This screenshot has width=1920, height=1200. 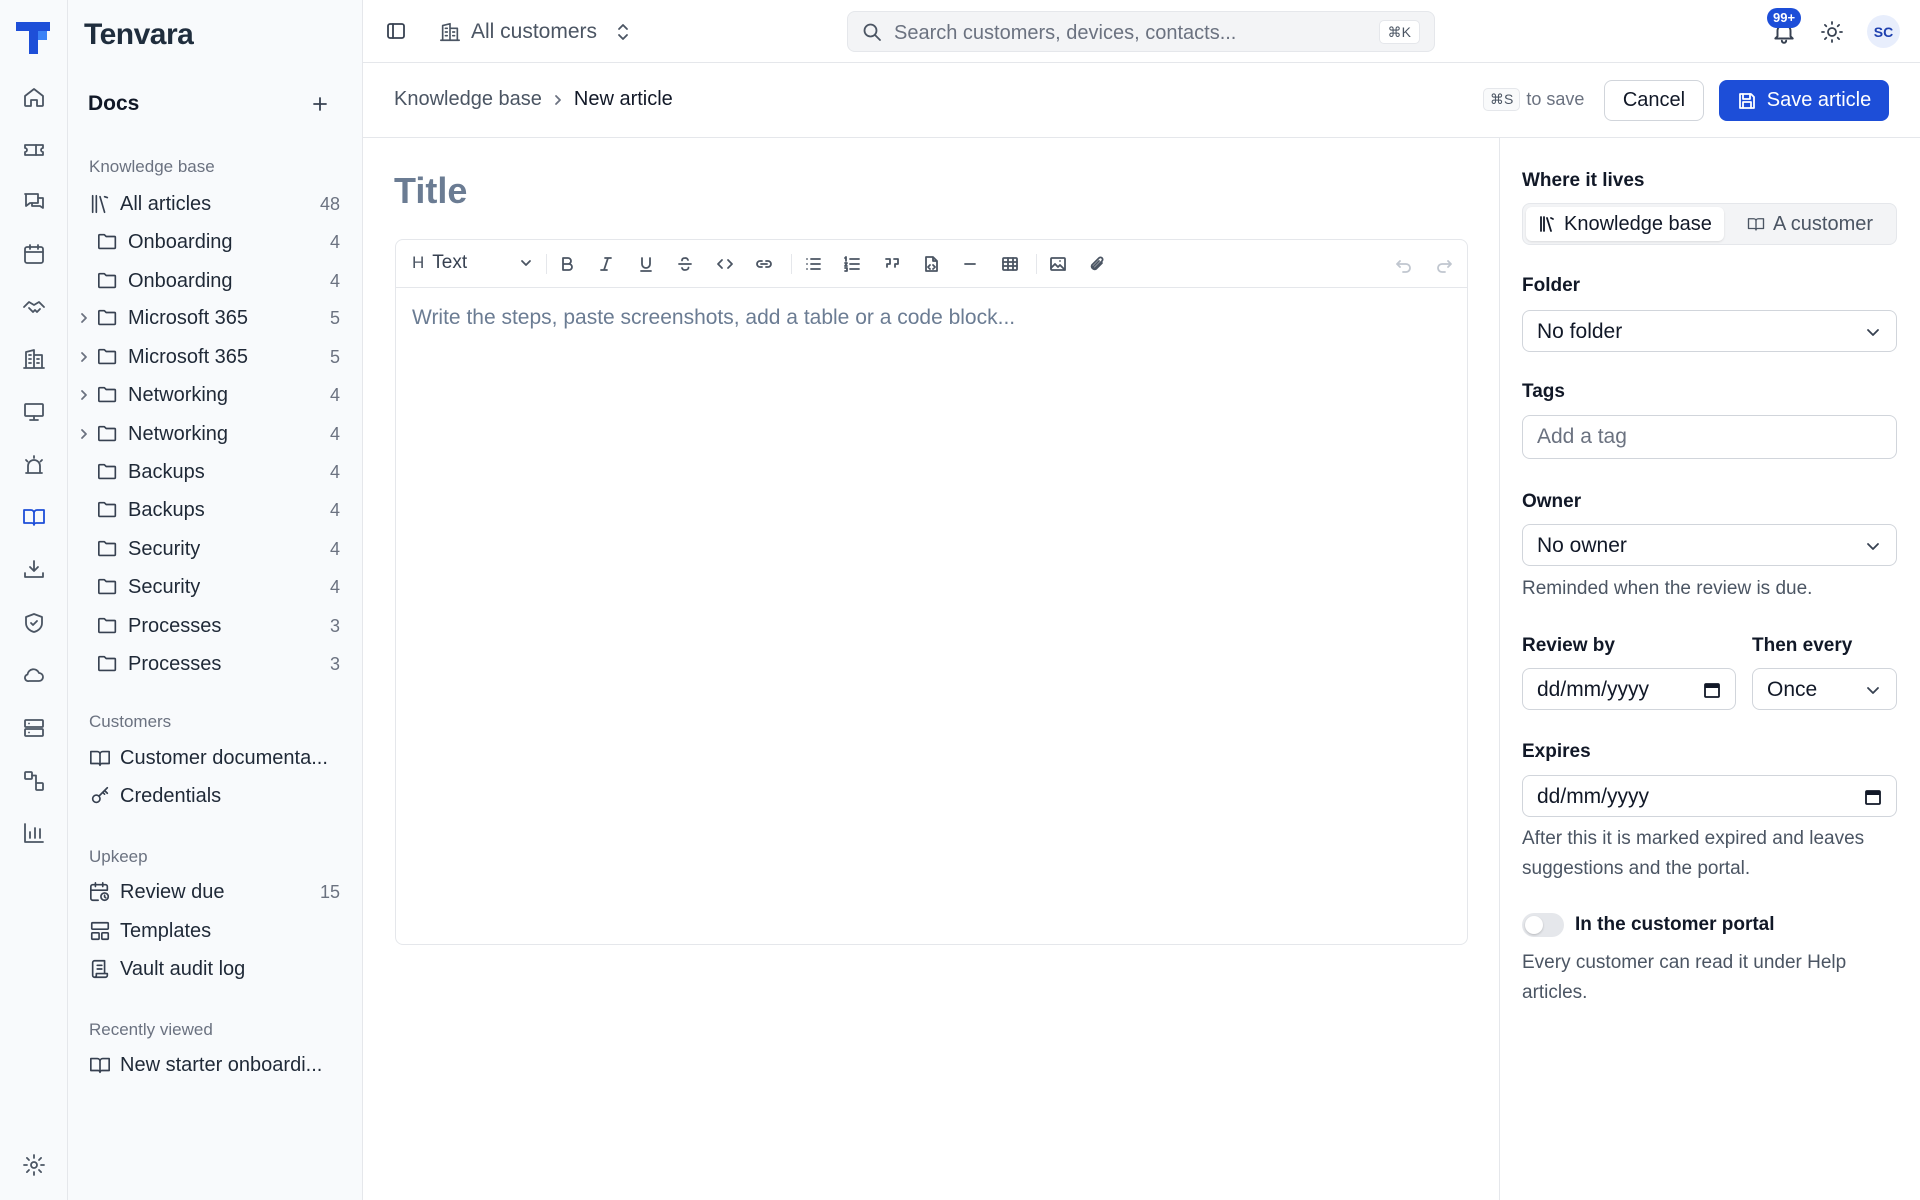 What do you see at coordinates (34, 781) in the screenshot?
I see `workflow-icon` at bounding box center [34, 781].